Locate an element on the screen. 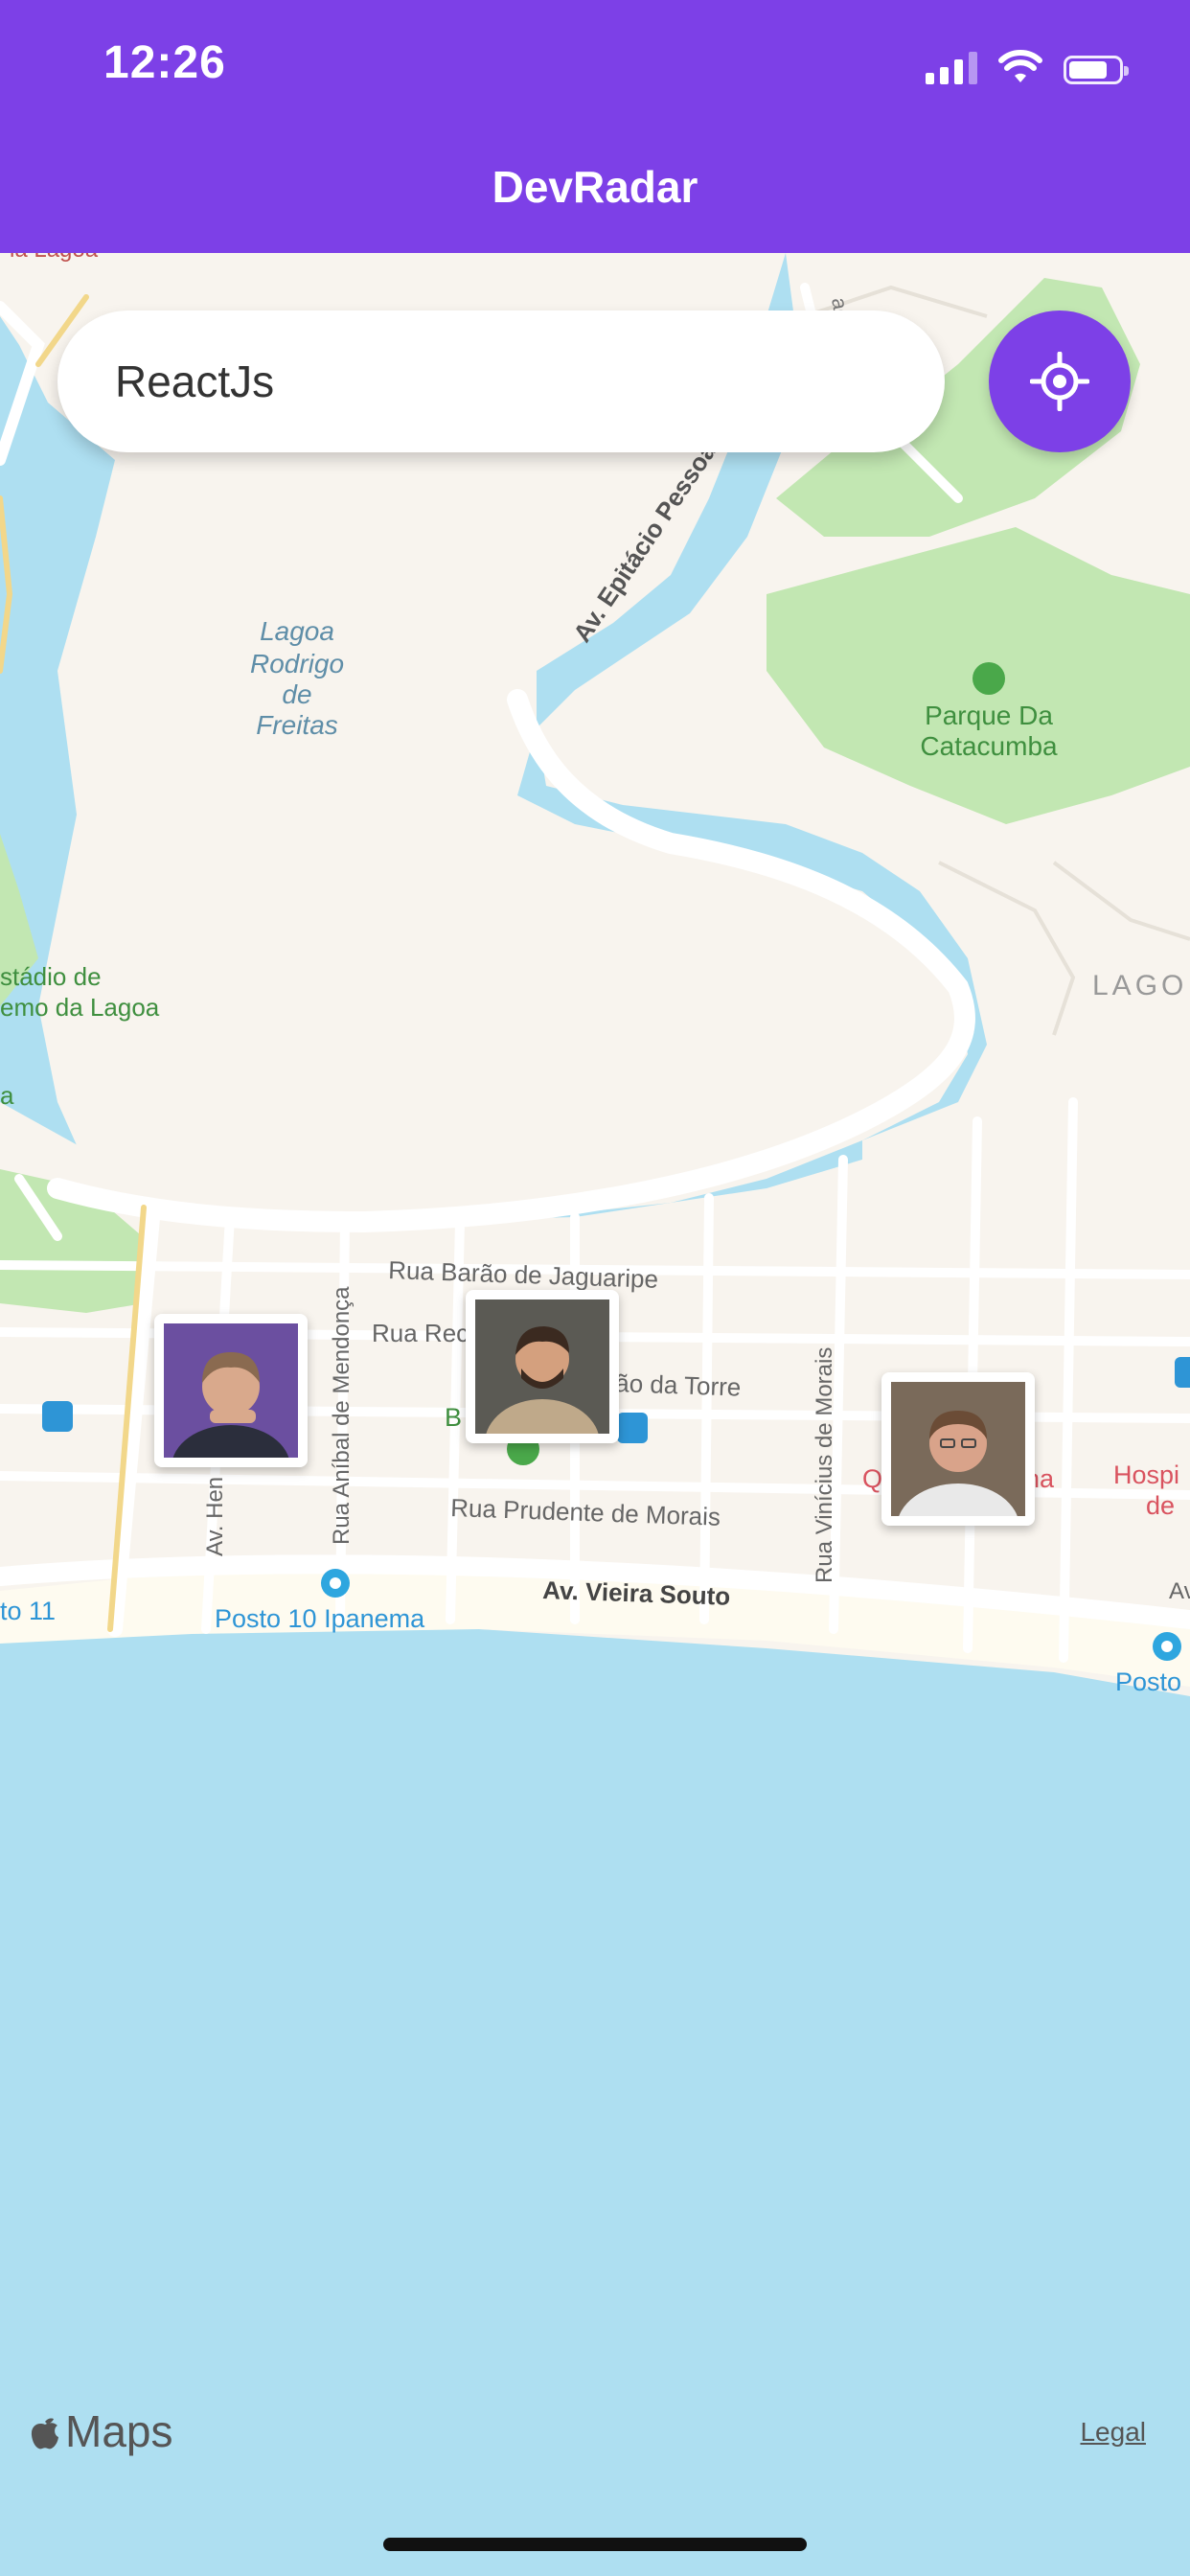 This screenshot has width=1190, height=2576. app-header: 12:26 DevRadar is located at coordinates (595, 126).